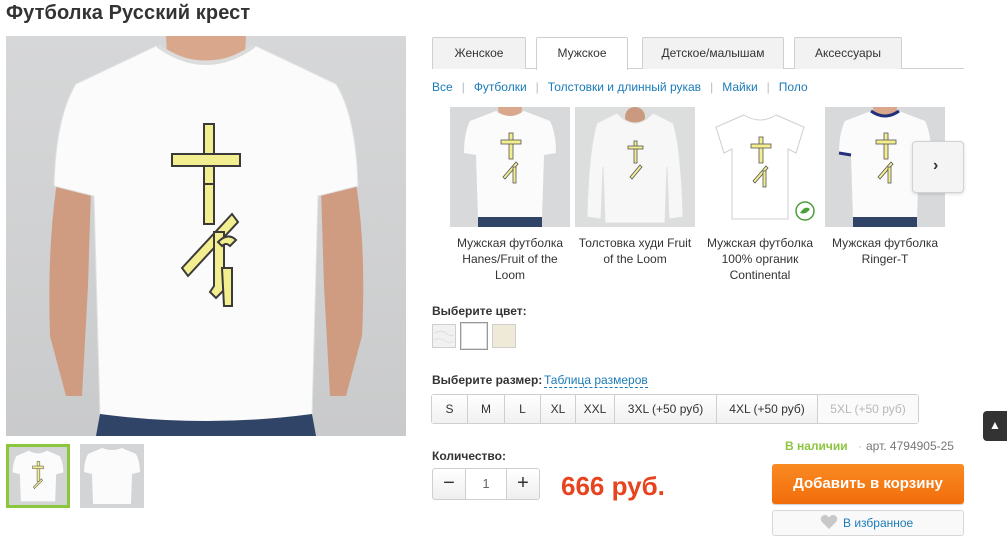 Image resolution: width=1007 pixels, height=548 pixels. What do you see at coordinates (523, 409) in the screenshot?
I see `size-option-l: L` at bounding box center [523, 409].